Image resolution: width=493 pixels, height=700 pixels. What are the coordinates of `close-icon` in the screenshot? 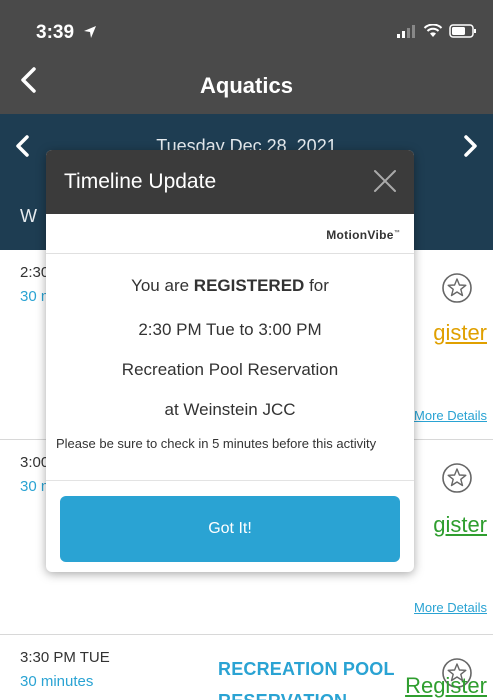 It's located at (385, 181).